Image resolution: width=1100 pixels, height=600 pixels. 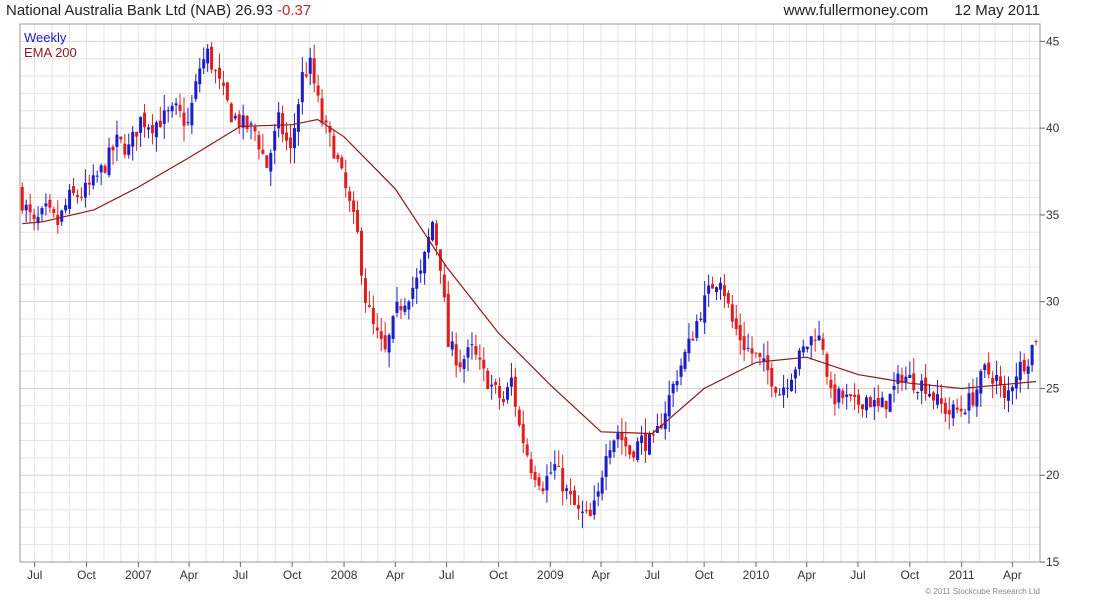 I want to click on y-tick-label: 35, so click(x=1053, y=215).